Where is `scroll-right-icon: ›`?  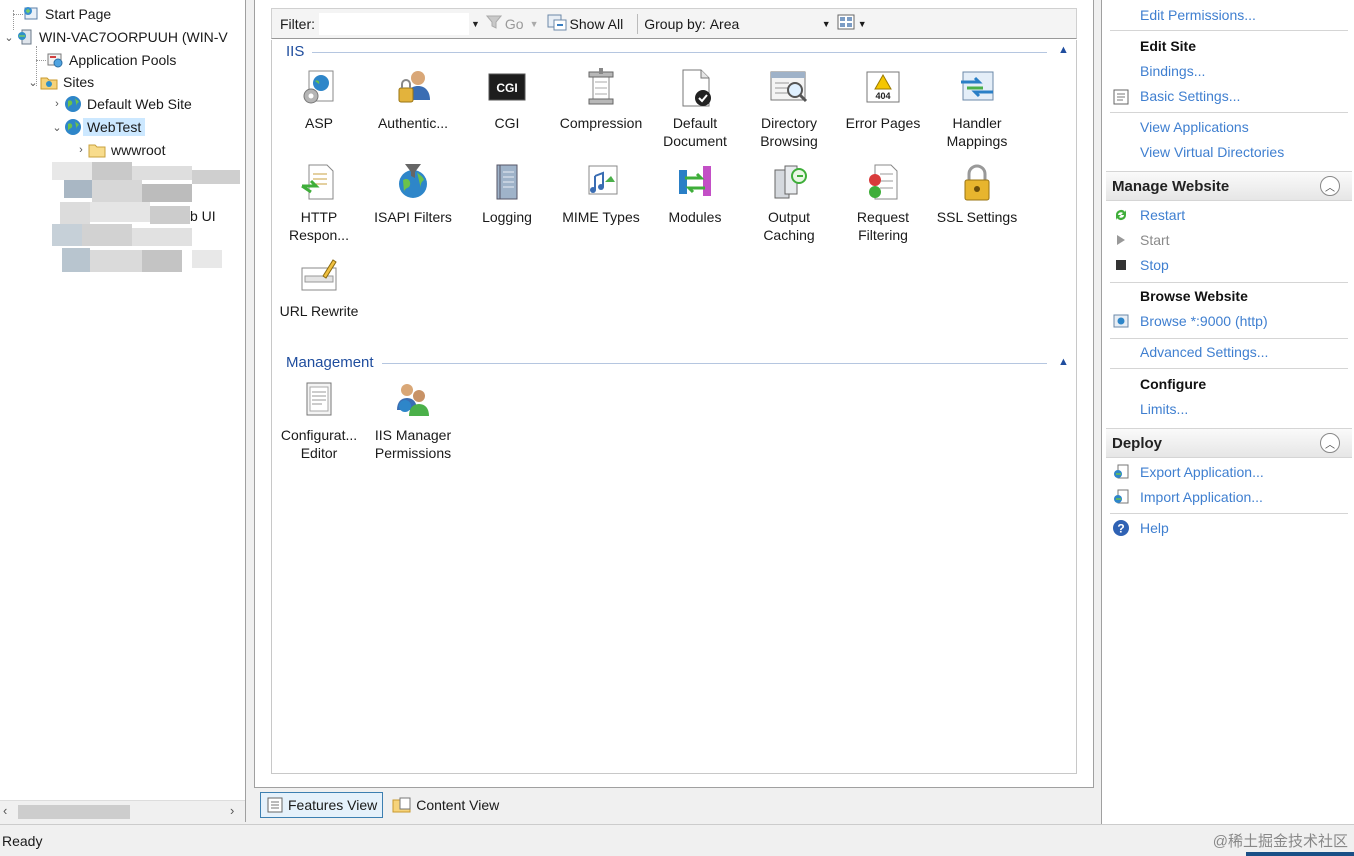 scroll-right-icon: › is located at coordinates (232, 810).